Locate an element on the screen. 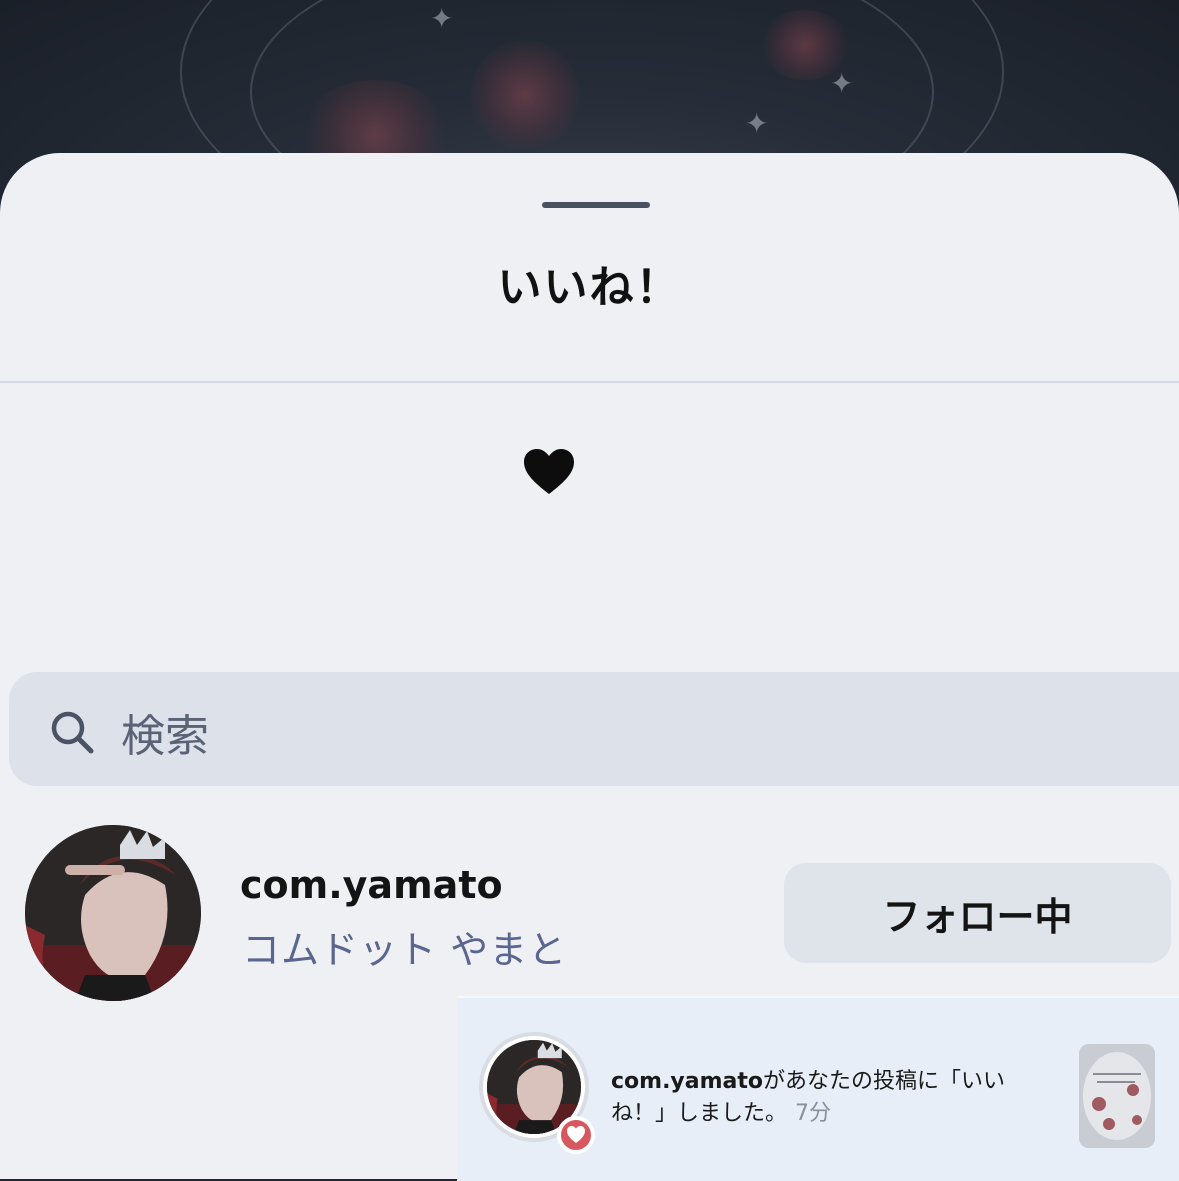  search-placeholder: 検索 is located at coordinates (165, 736).